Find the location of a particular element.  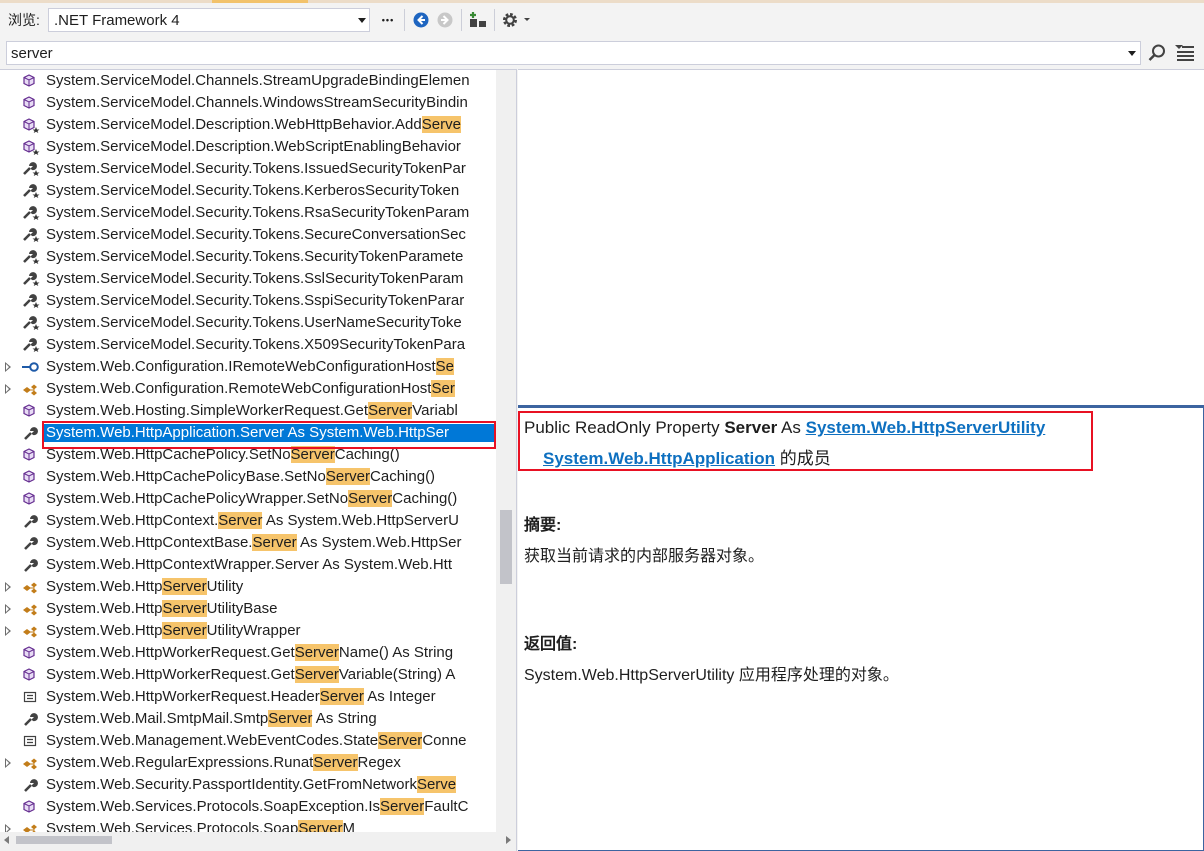

tree-horizontal-scrollbar is located at coordinates (258, 841).